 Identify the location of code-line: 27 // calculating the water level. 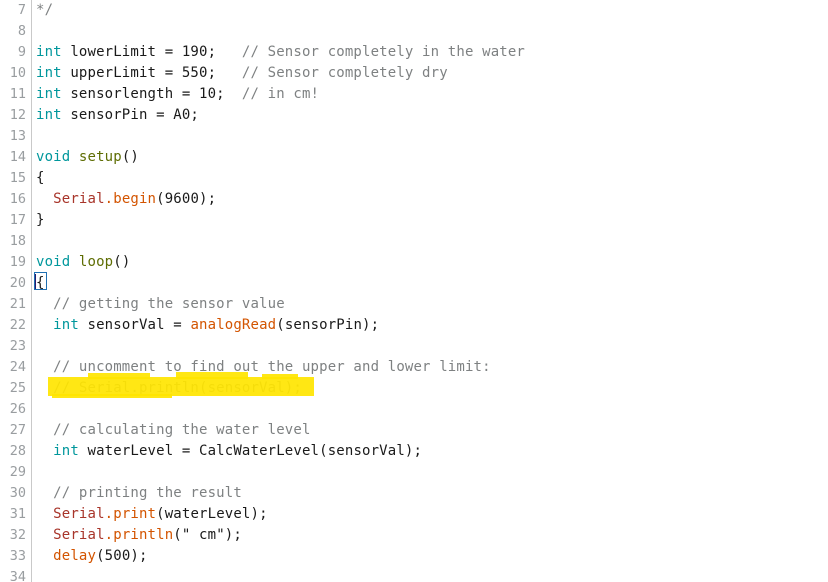
(414, 430).